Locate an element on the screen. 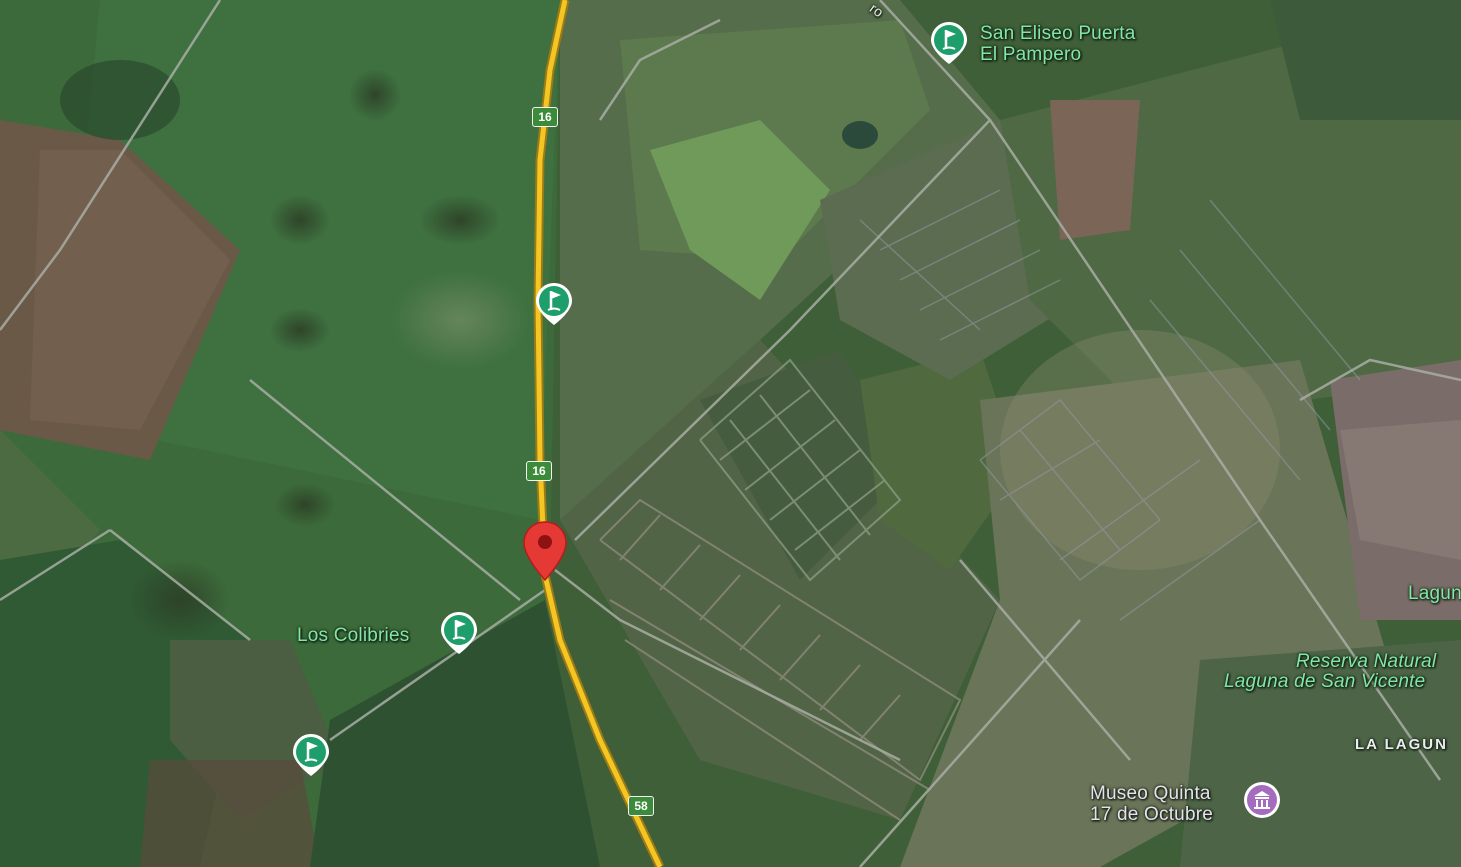 The image size is (1461, 867). poi-los-colibries is located at coordinates (459, 634).